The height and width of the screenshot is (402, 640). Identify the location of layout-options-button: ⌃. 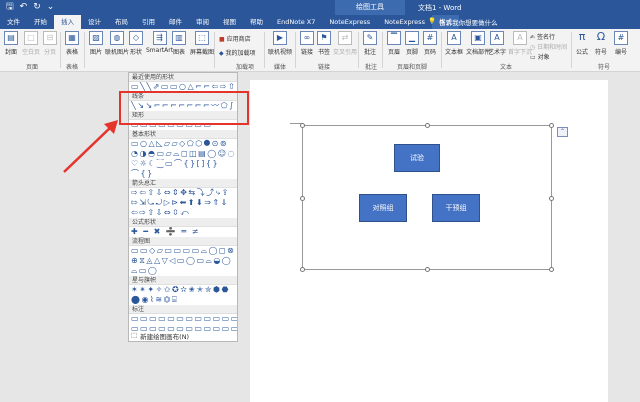
(562, 132).